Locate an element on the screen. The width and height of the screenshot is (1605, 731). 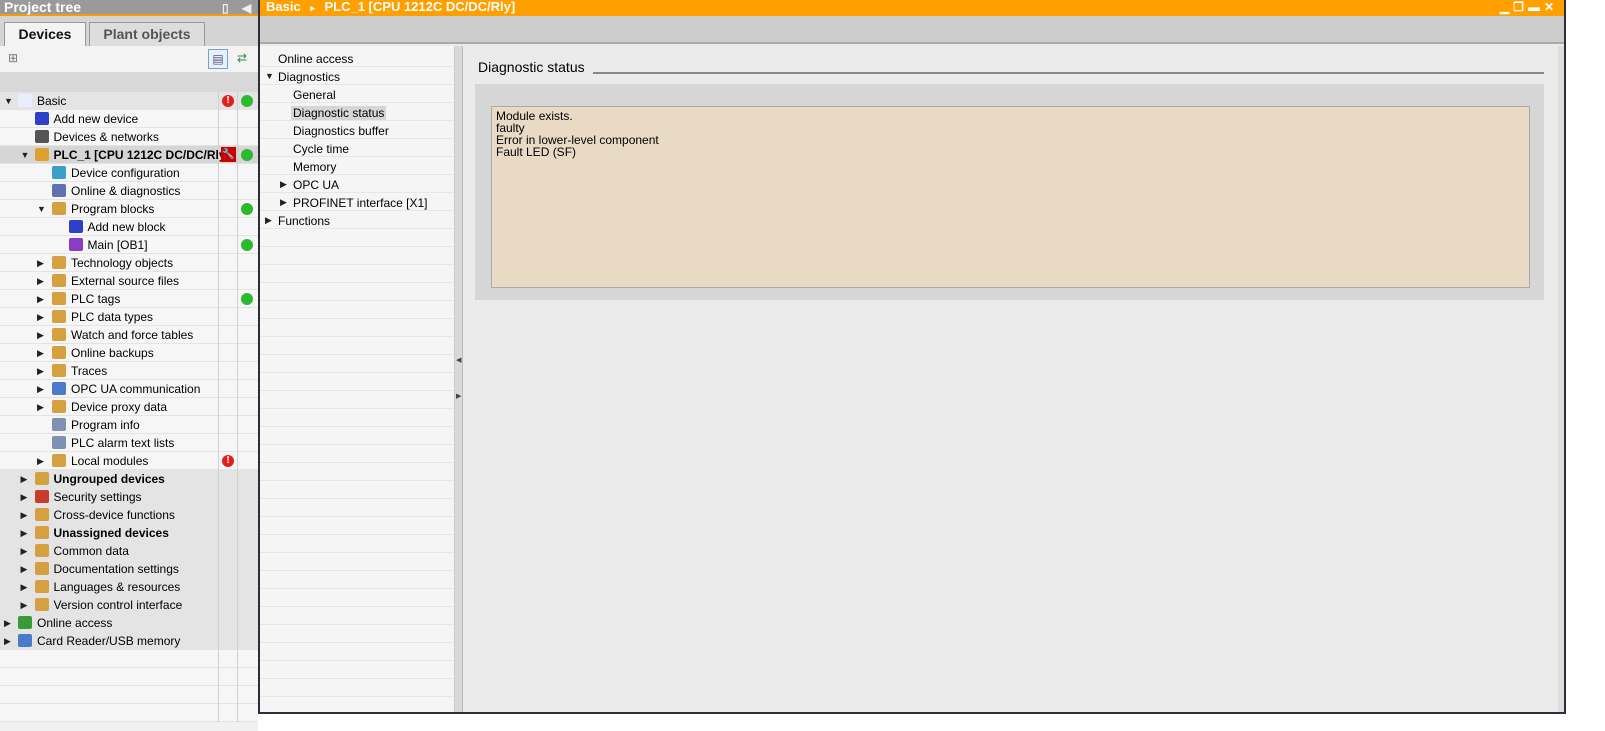
nav-item: Memory is located at coordinates (357, 166).